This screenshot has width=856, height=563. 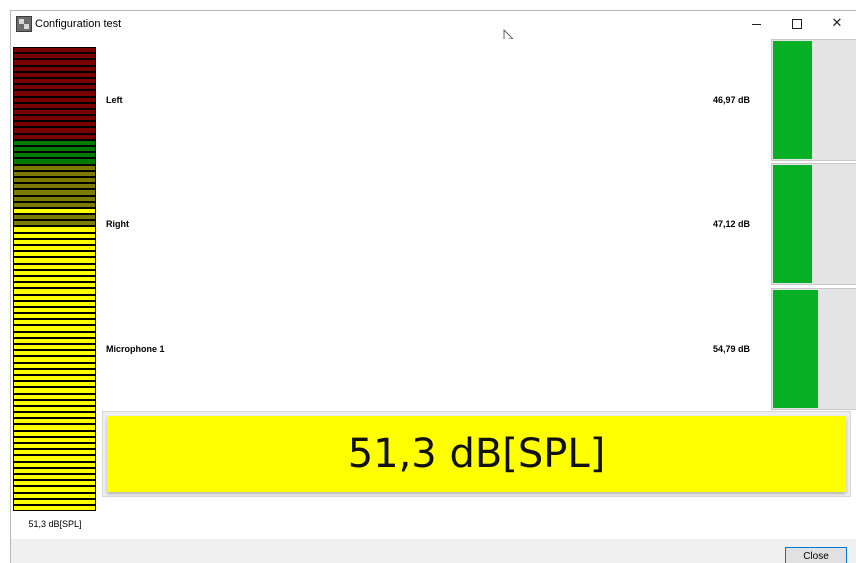 I want to click on close-icon: ✕, so click(x=837, y=23).